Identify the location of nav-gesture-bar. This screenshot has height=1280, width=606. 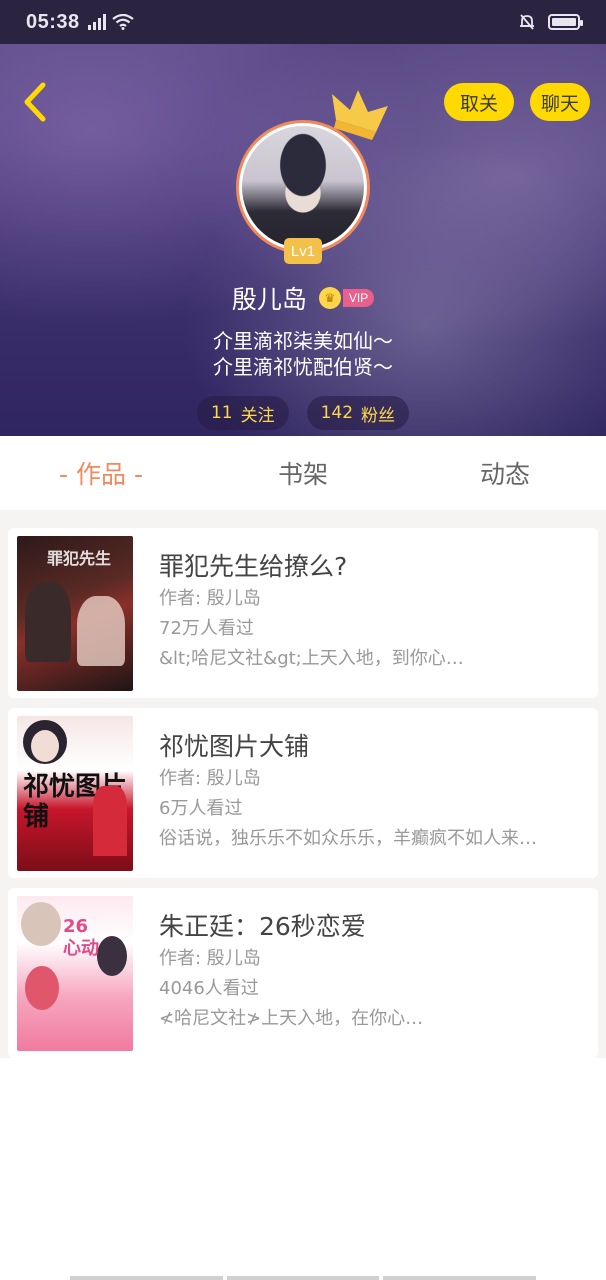
(303, 1278).